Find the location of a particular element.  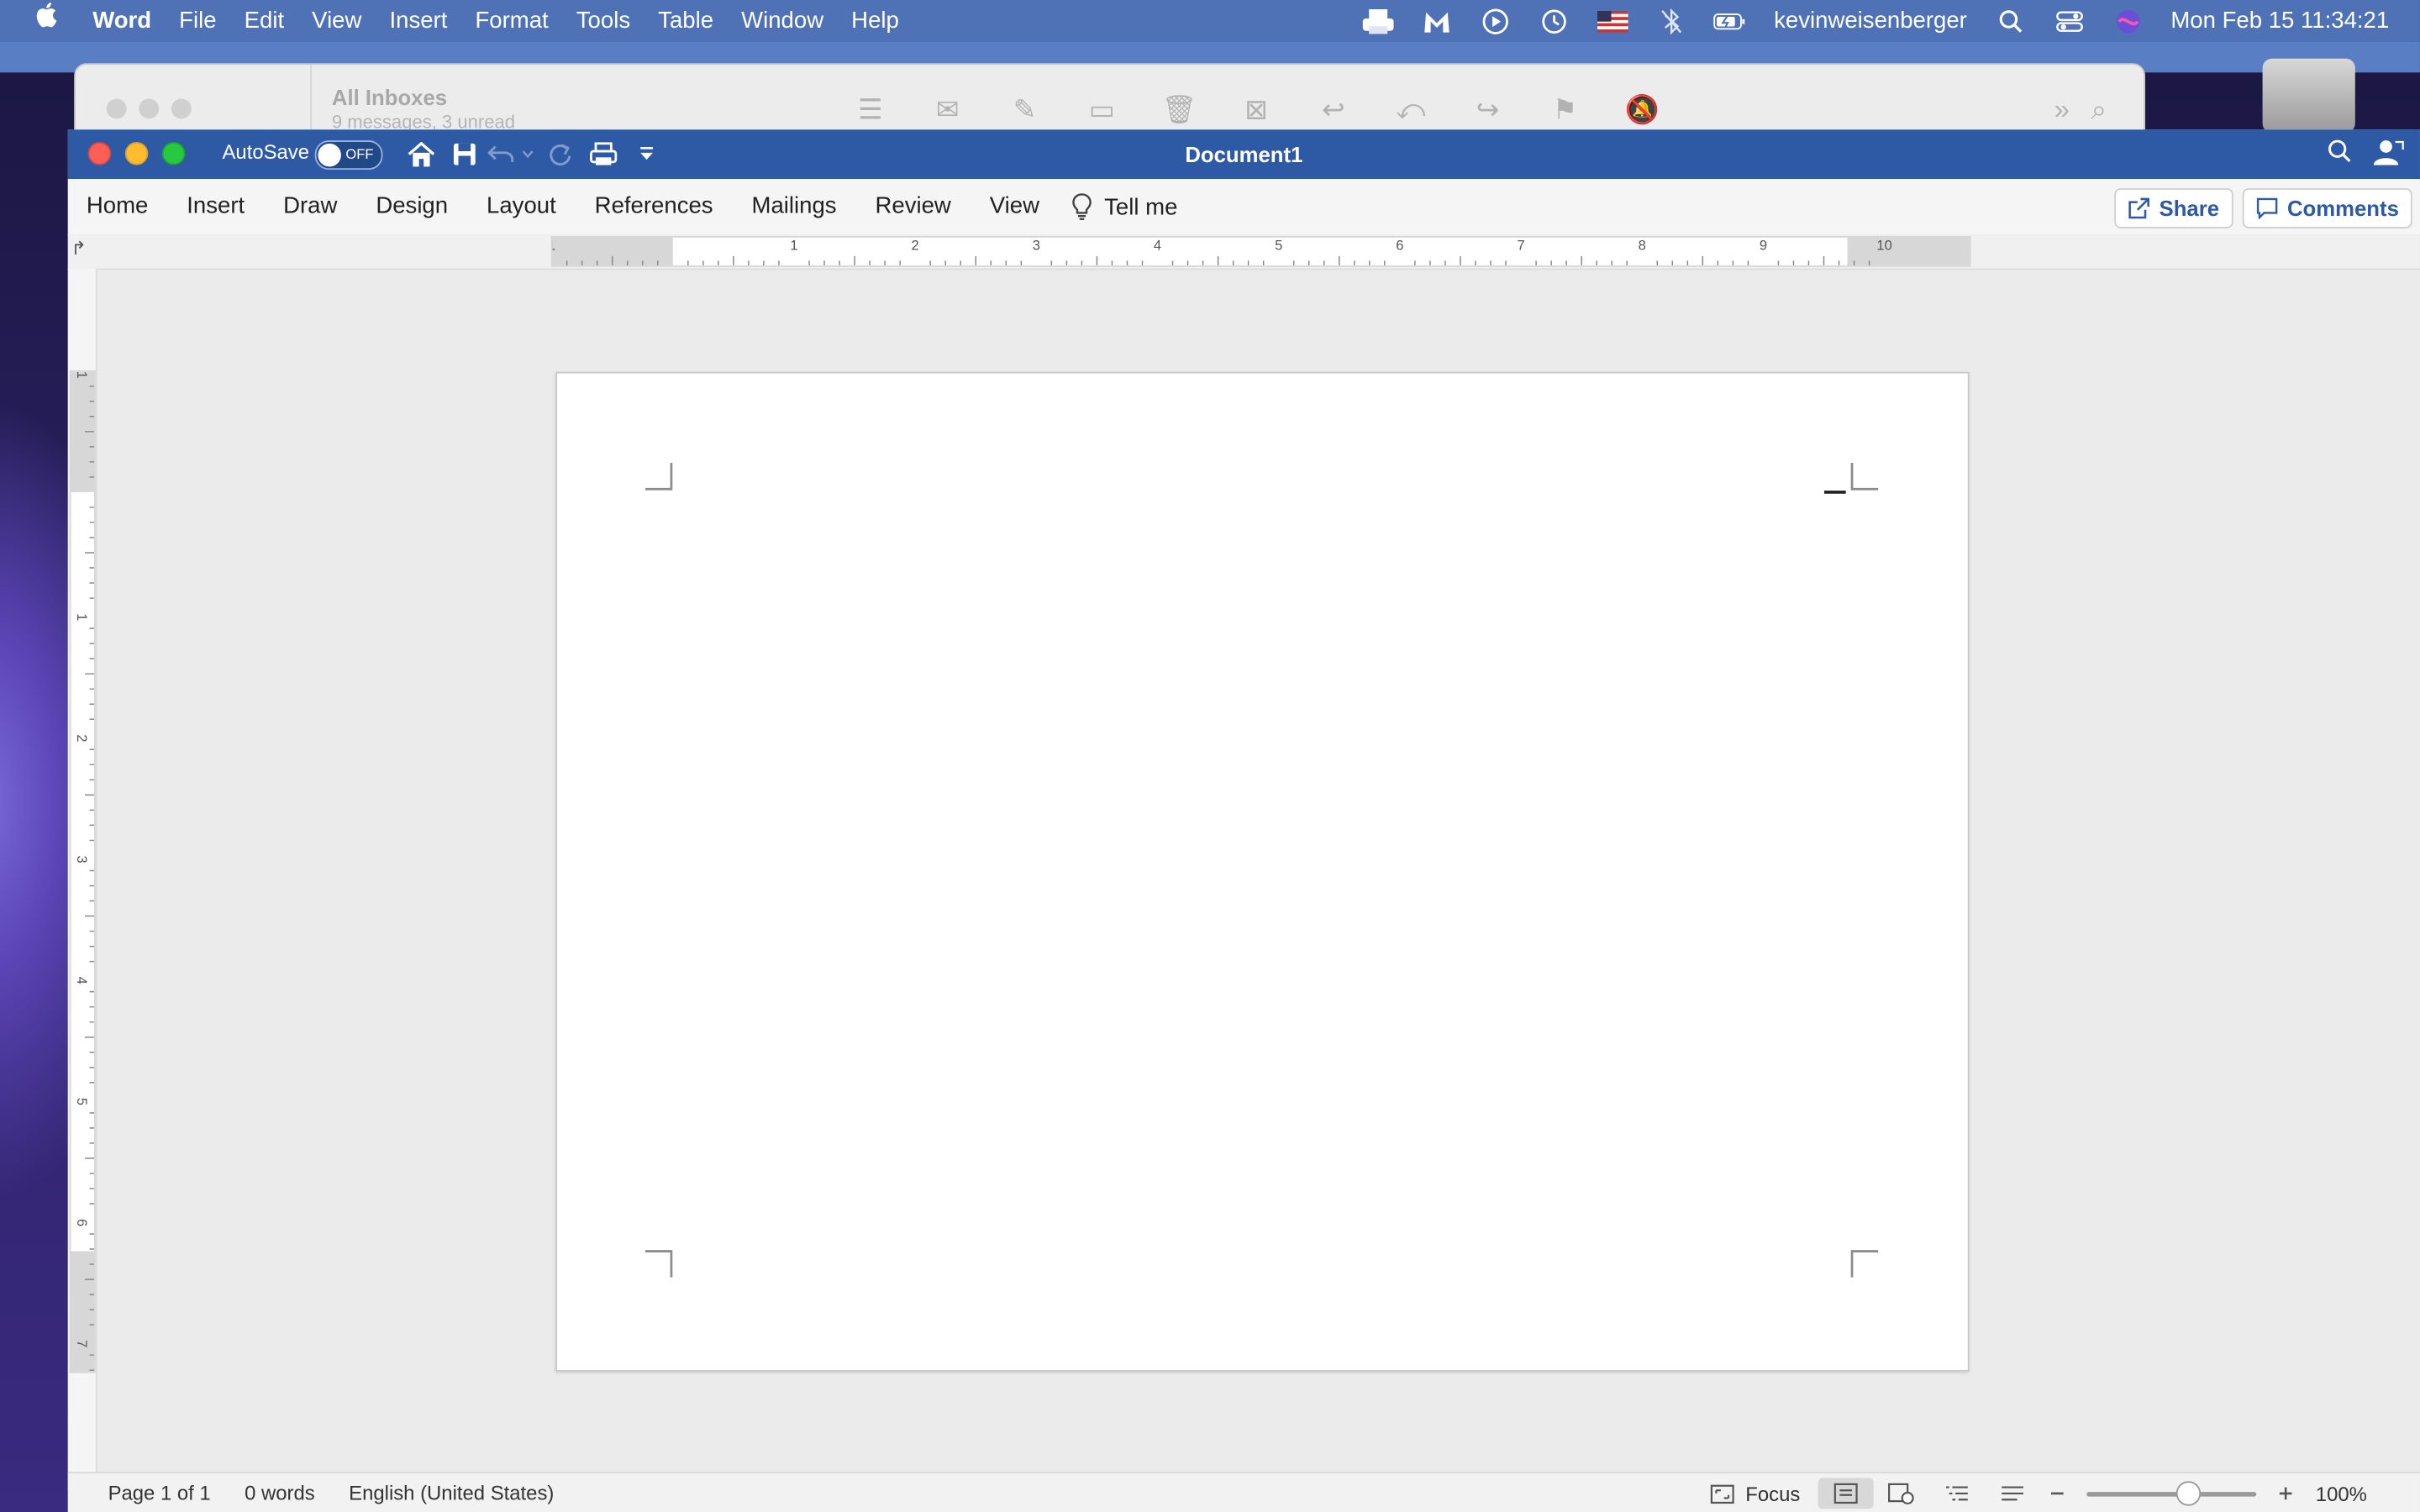

apple-menu-icon is located at coordinates (35, 21).